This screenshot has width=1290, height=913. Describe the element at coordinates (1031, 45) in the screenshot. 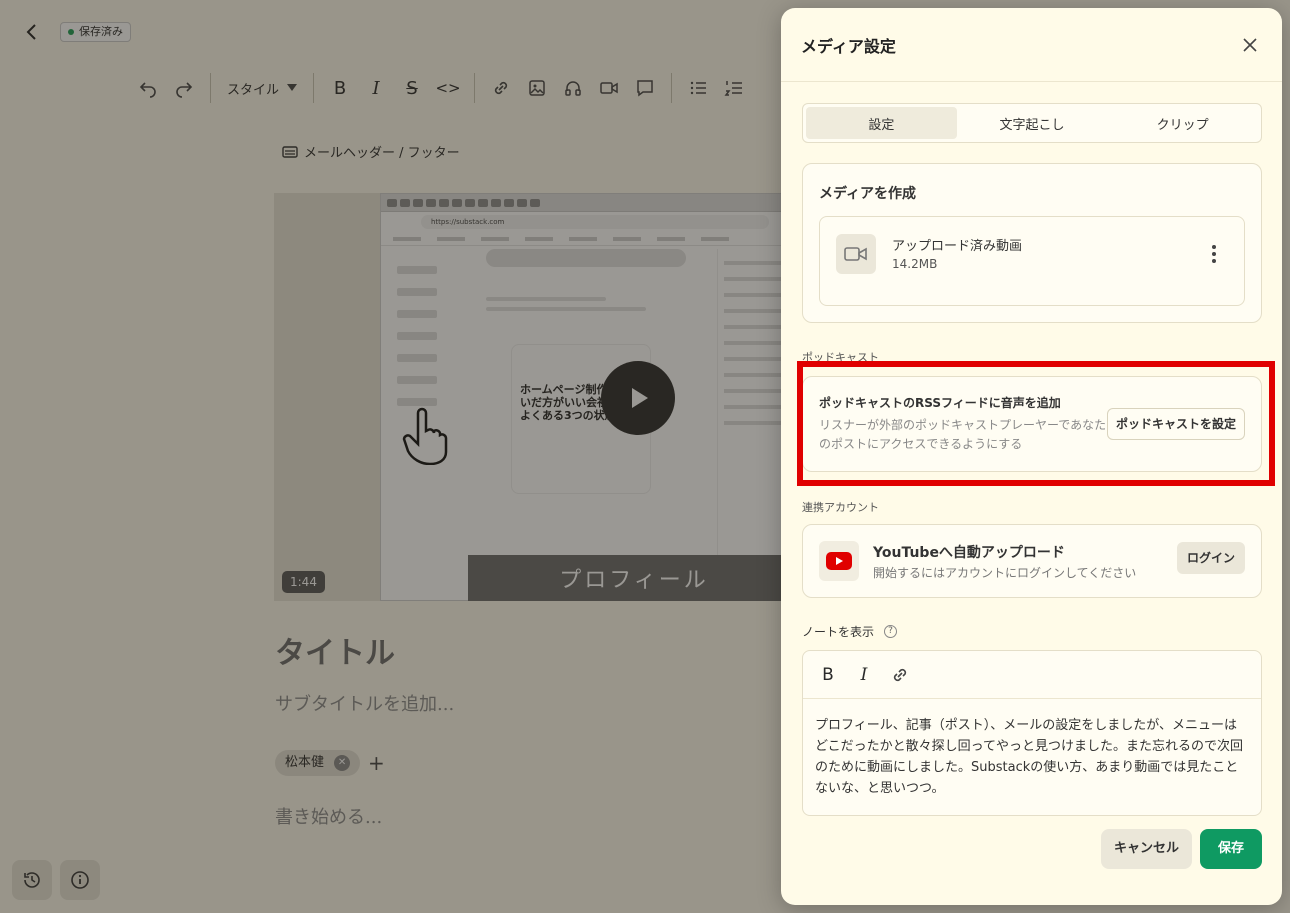

I see `dialog-header: メディア設定` at that location.